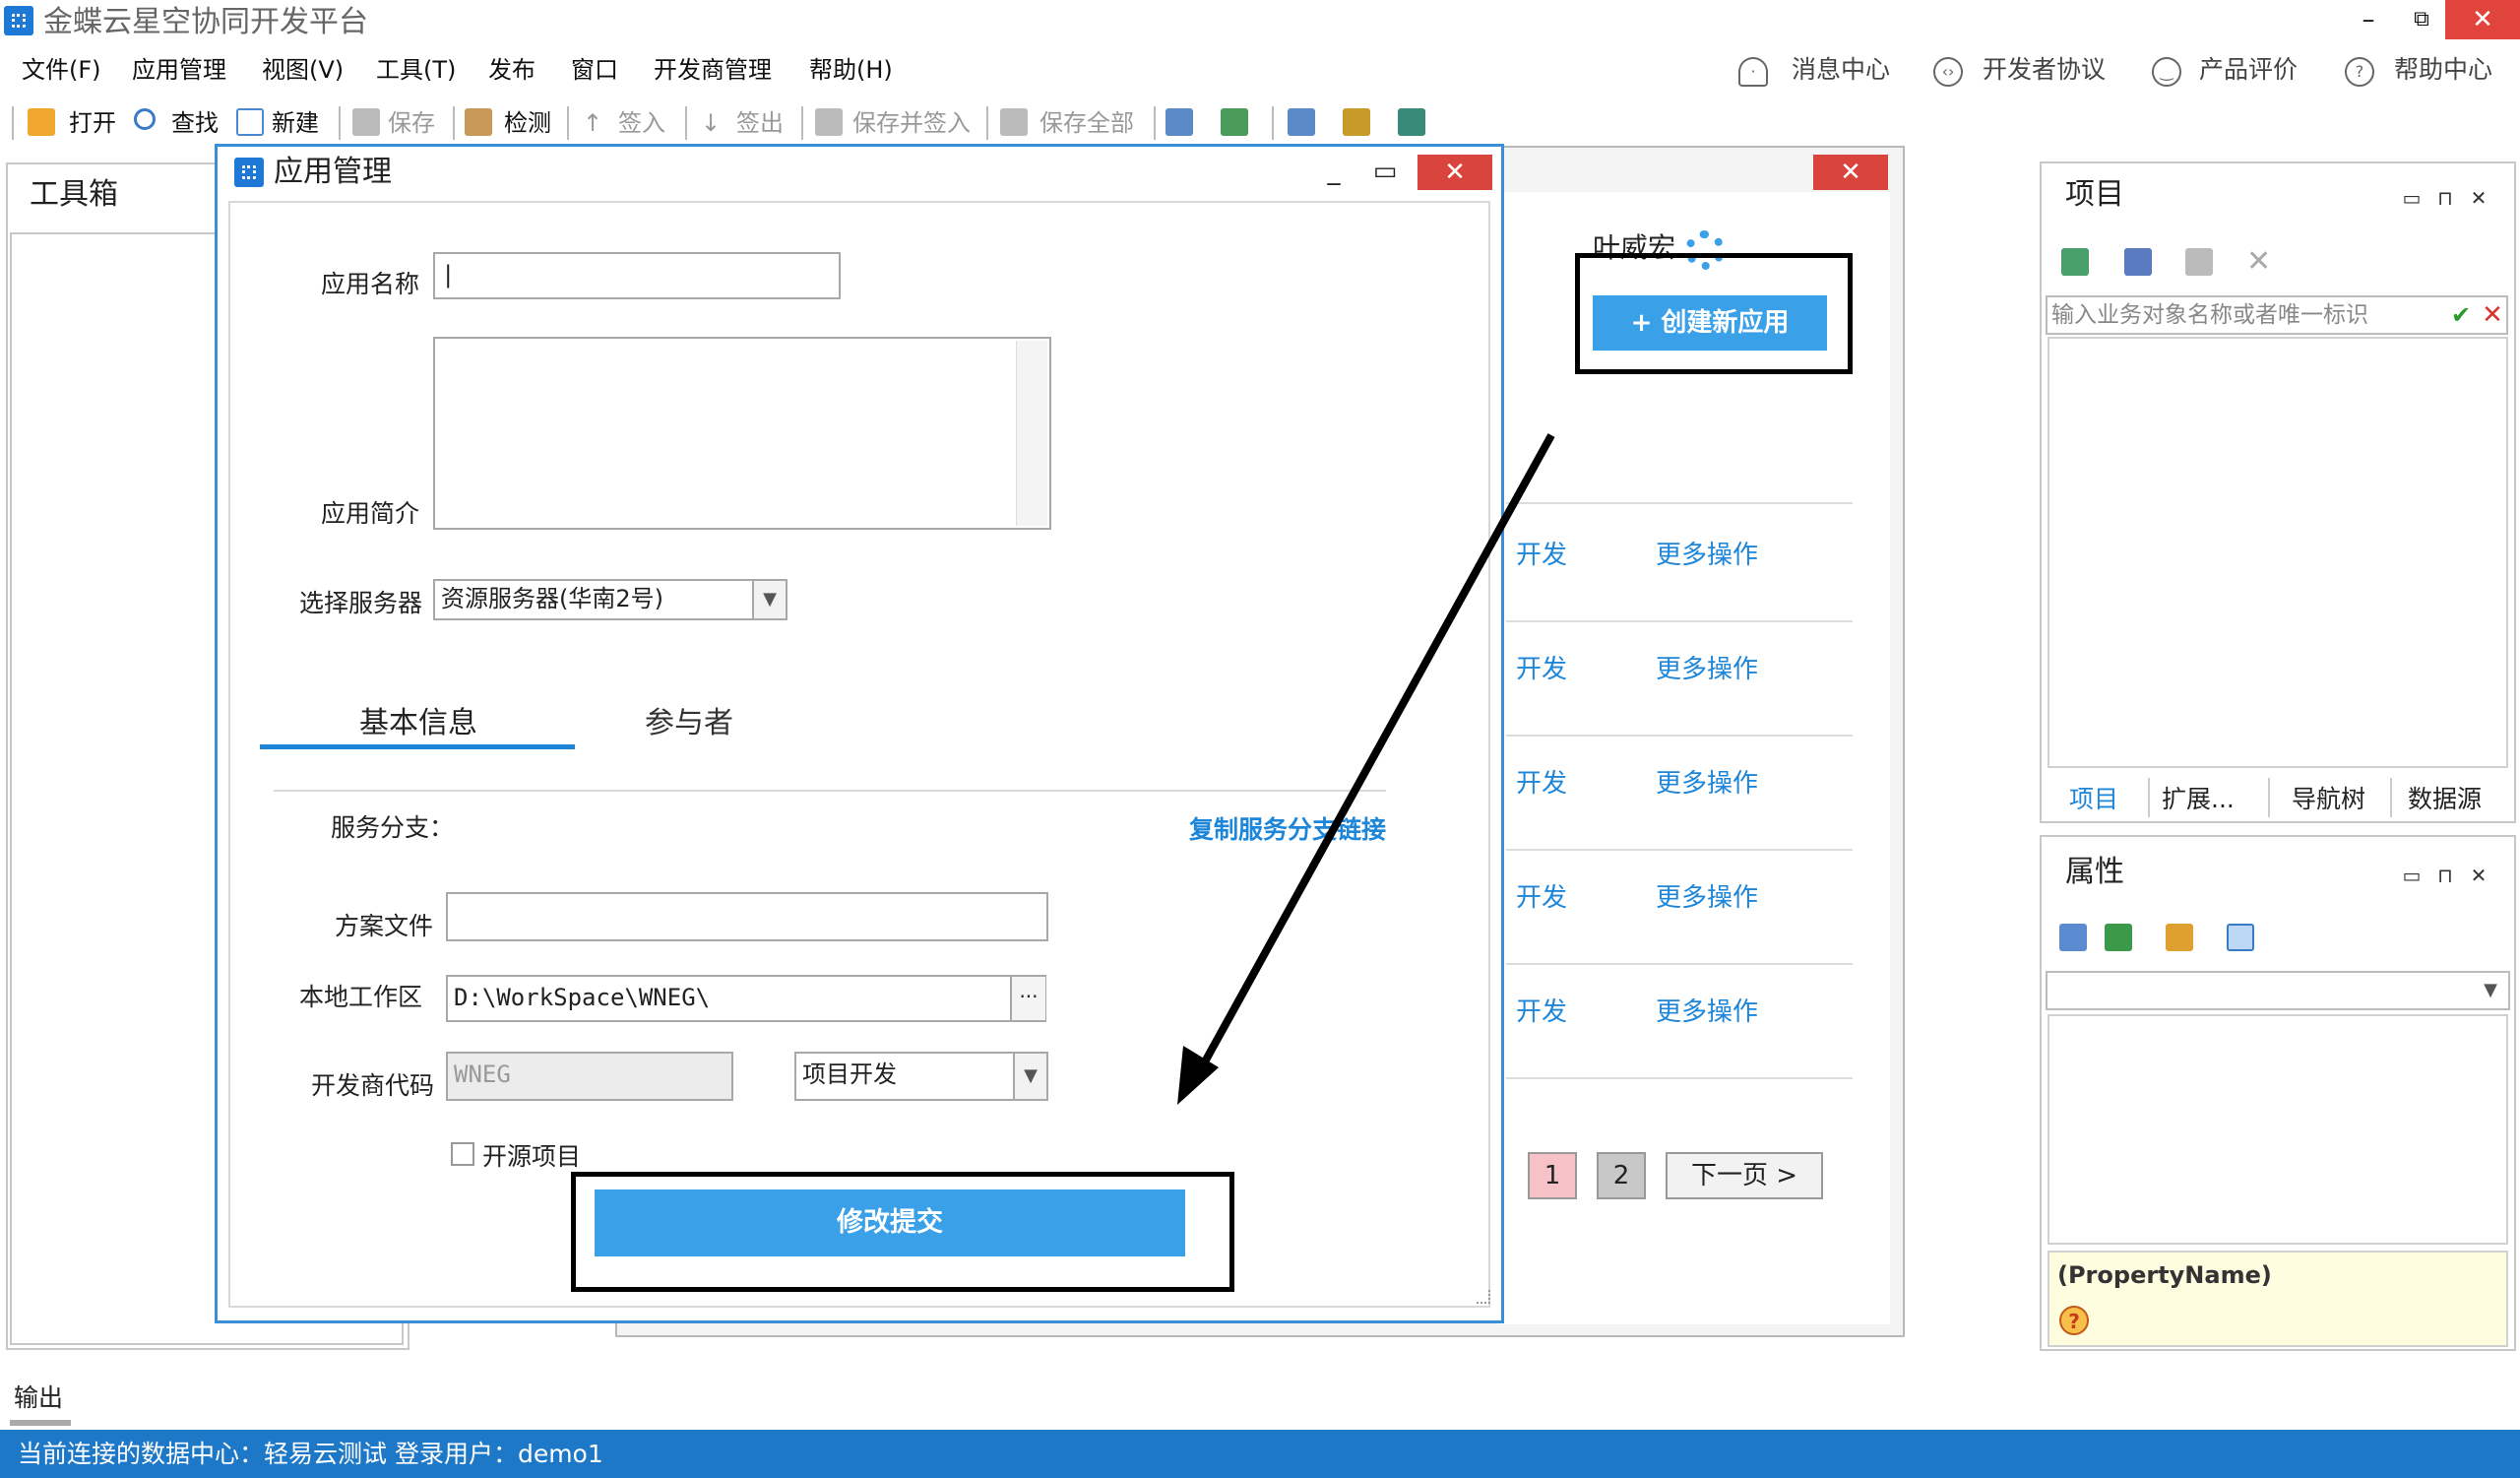 The height and width of the screenshot is (1478, 2520). I want to click on output-tab: 输出, so click(38, 1398).